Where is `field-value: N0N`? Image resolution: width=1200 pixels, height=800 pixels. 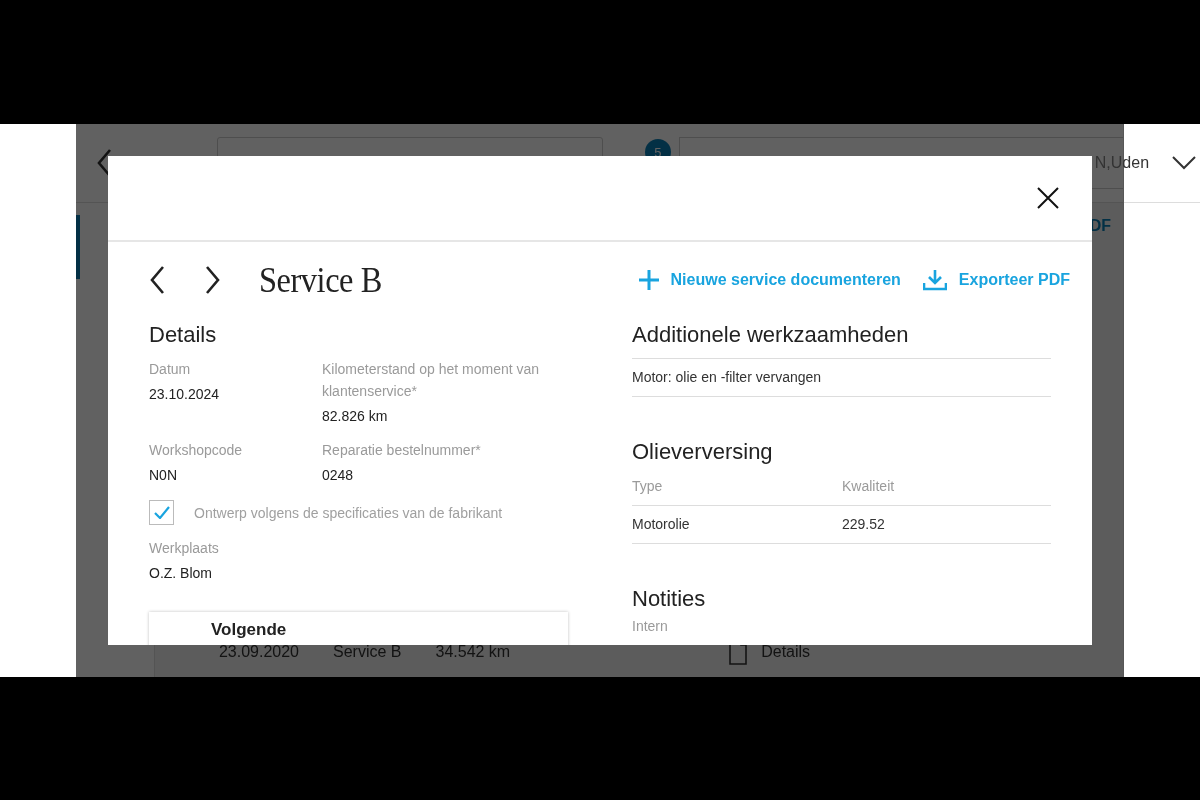 field-value: N0N is located at coordinates (163, 475).